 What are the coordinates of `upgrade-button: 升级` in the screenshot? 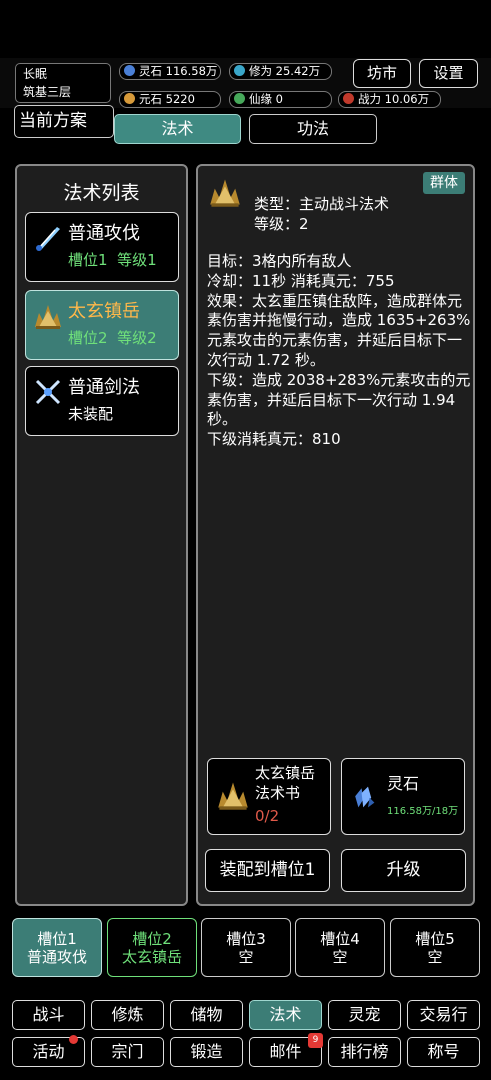 It's located at (403, 870).